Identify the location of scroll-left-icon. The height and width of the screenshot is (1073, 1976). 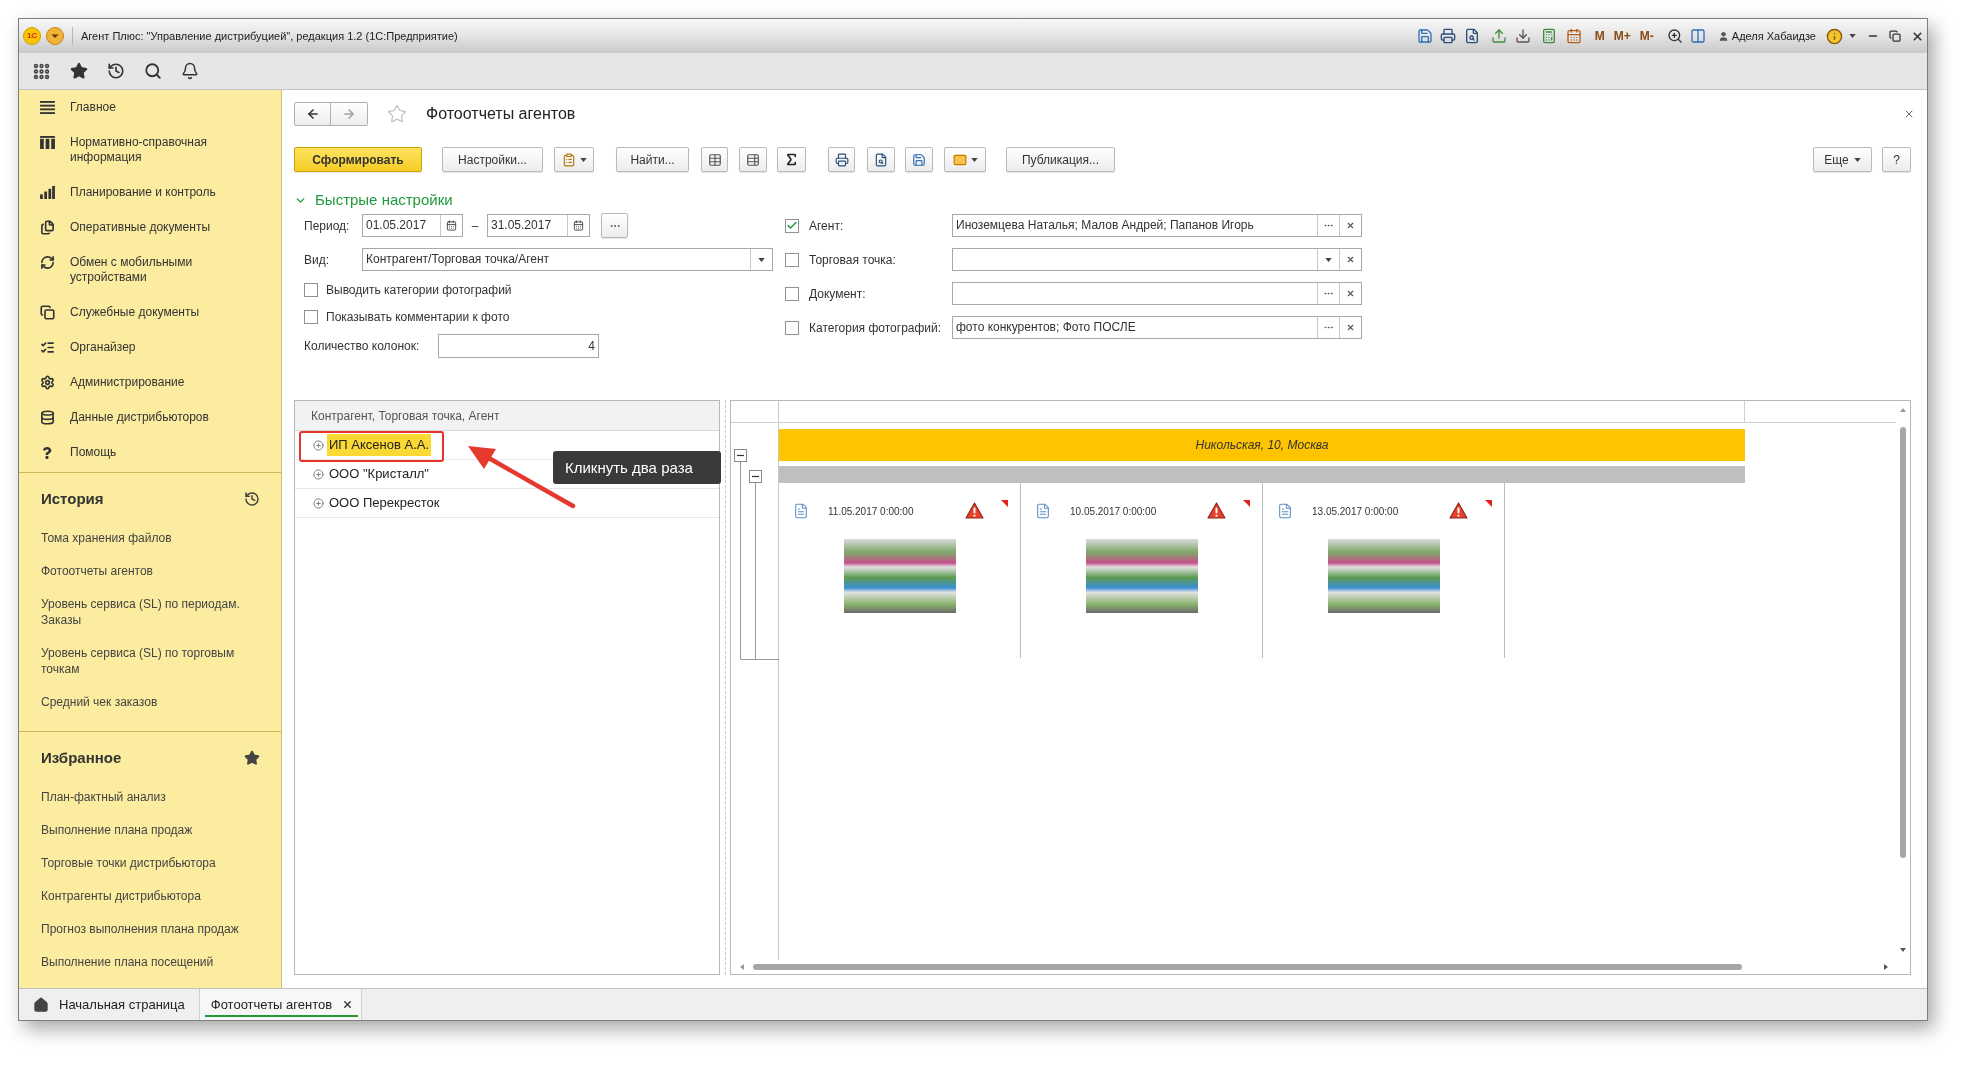
(742, 967).